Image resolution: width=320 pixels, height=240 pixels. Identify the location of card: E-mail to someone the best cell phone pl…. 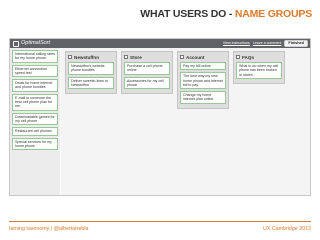
(35, 102).